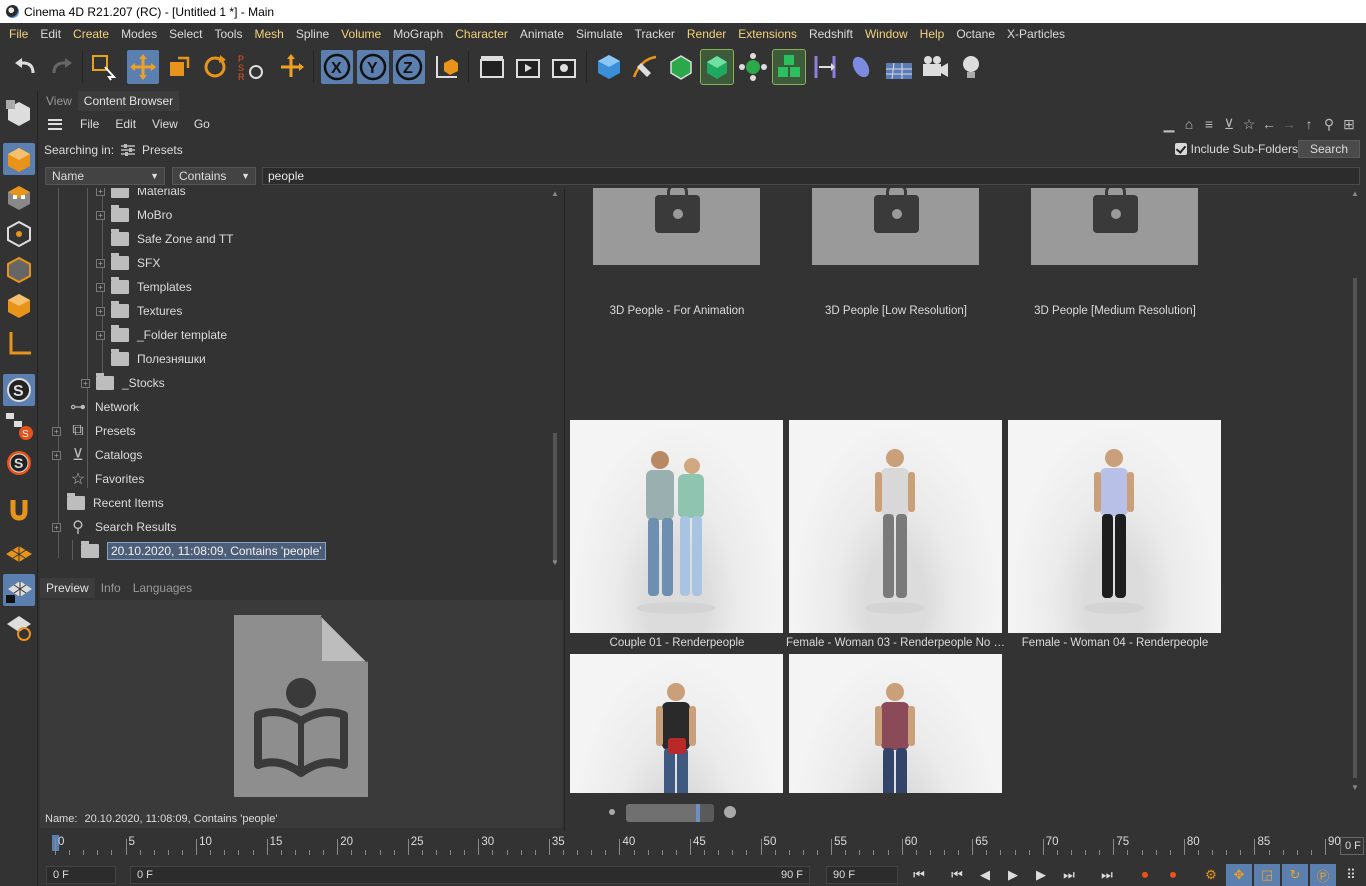 The width and height of the screenshot is (1366, 886). Describe the element at coordinates (1236, 149) in the screenshot. I see `include-subfolders-checkbox: Include Sub-Folders` at that location.